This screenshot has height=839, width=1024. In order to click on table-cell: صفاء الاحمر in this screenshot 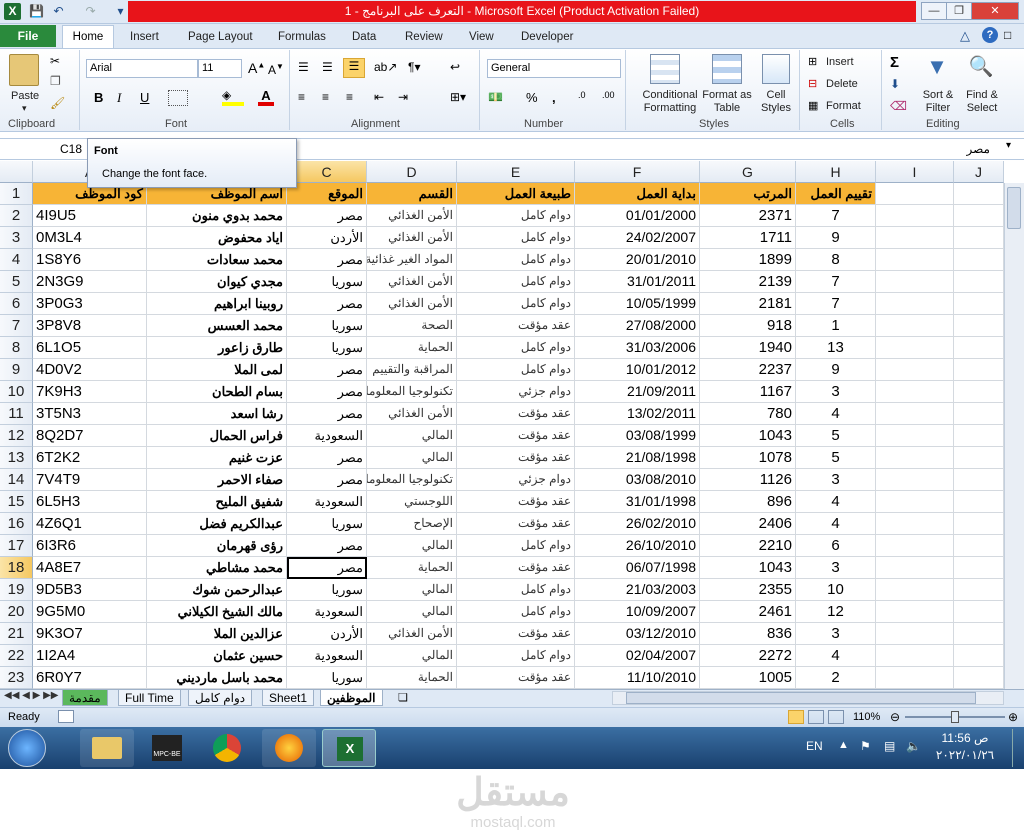, I will do `click(217, 480)`.